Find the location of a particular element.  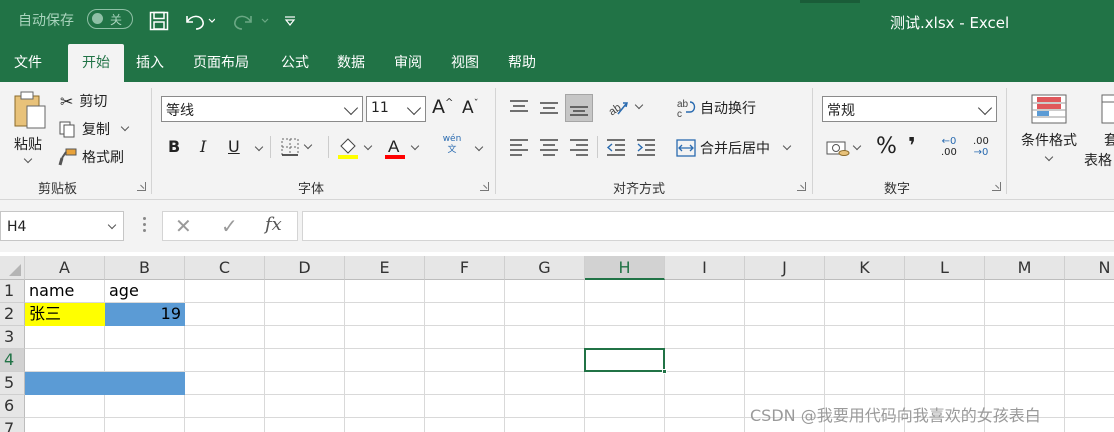

column-header-j: J is located at coordinates (785, 268).